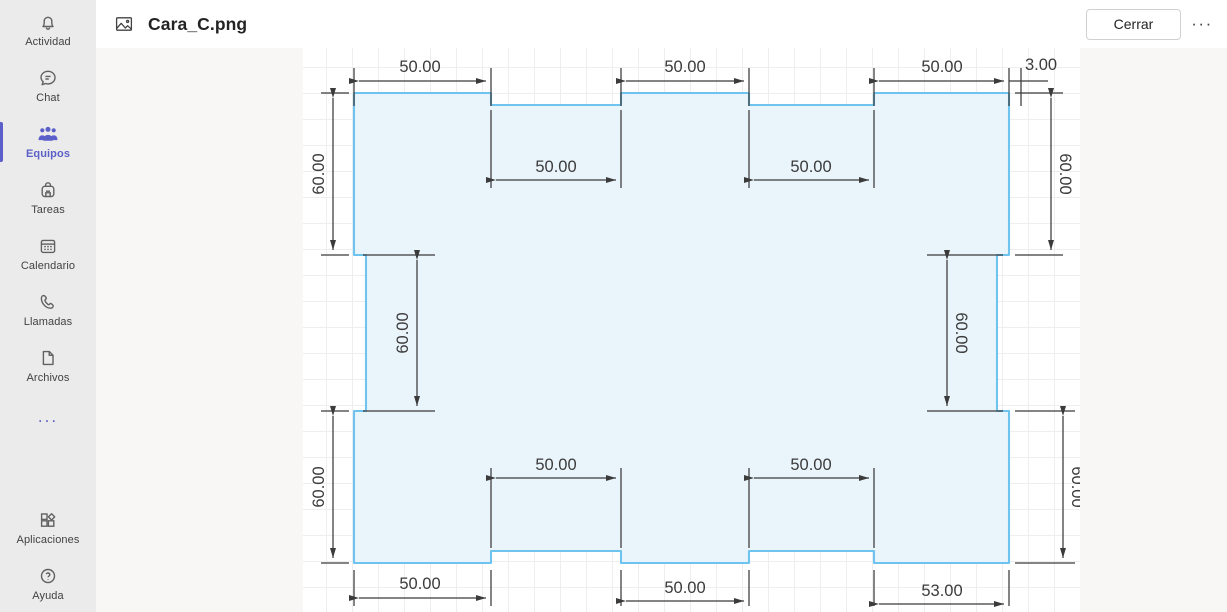  Describe the element at coordinates (48, 190) in the screenshot. I see `backpack-icon` at that location.